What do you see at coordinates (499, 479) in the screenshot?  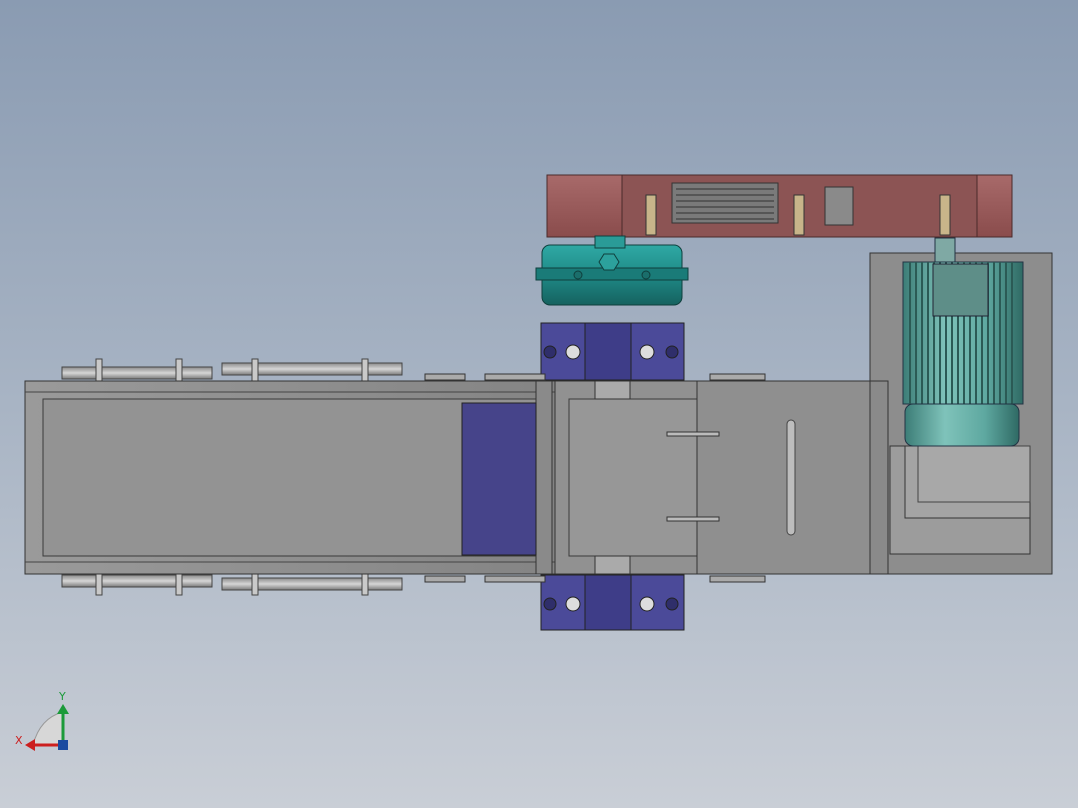 I see `belt-section` at bounding box center [499, 479].